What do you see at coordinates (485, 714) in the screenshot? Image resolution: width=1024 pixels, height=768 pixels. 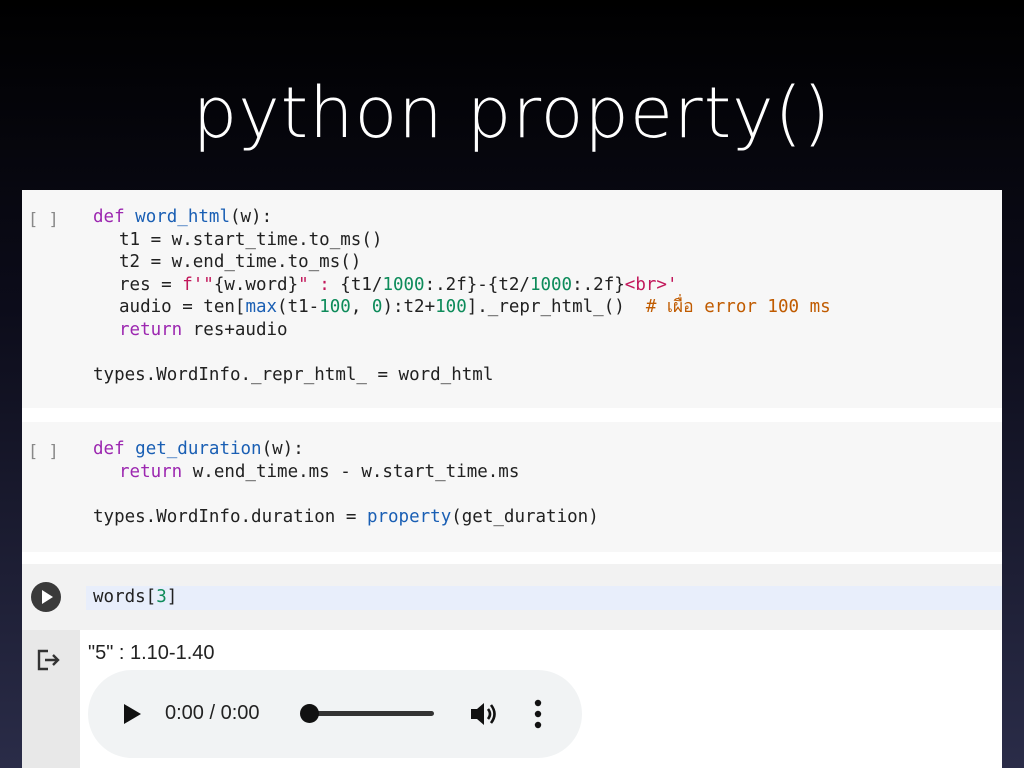 I see `volume-icon` at bounding box center [485, 714].